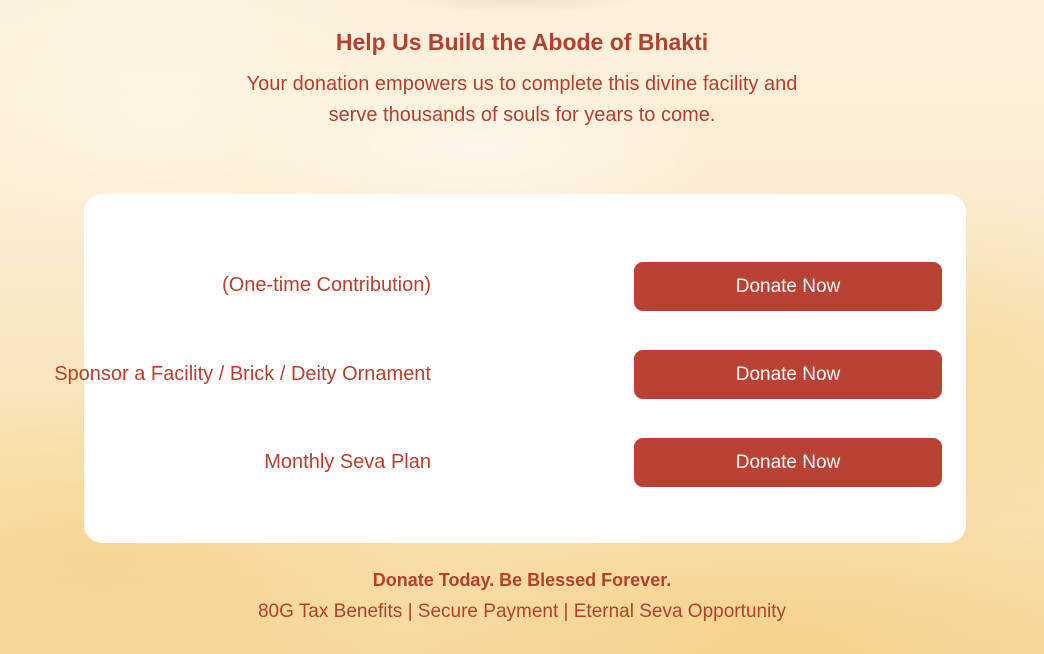 Image resolution: width=1044 pixels, height=654 pixels. Describe the element at coordinates (326, 285) in the screenshot. I see `donation-option-label-one-time: (One-time Contribution)` at that location.